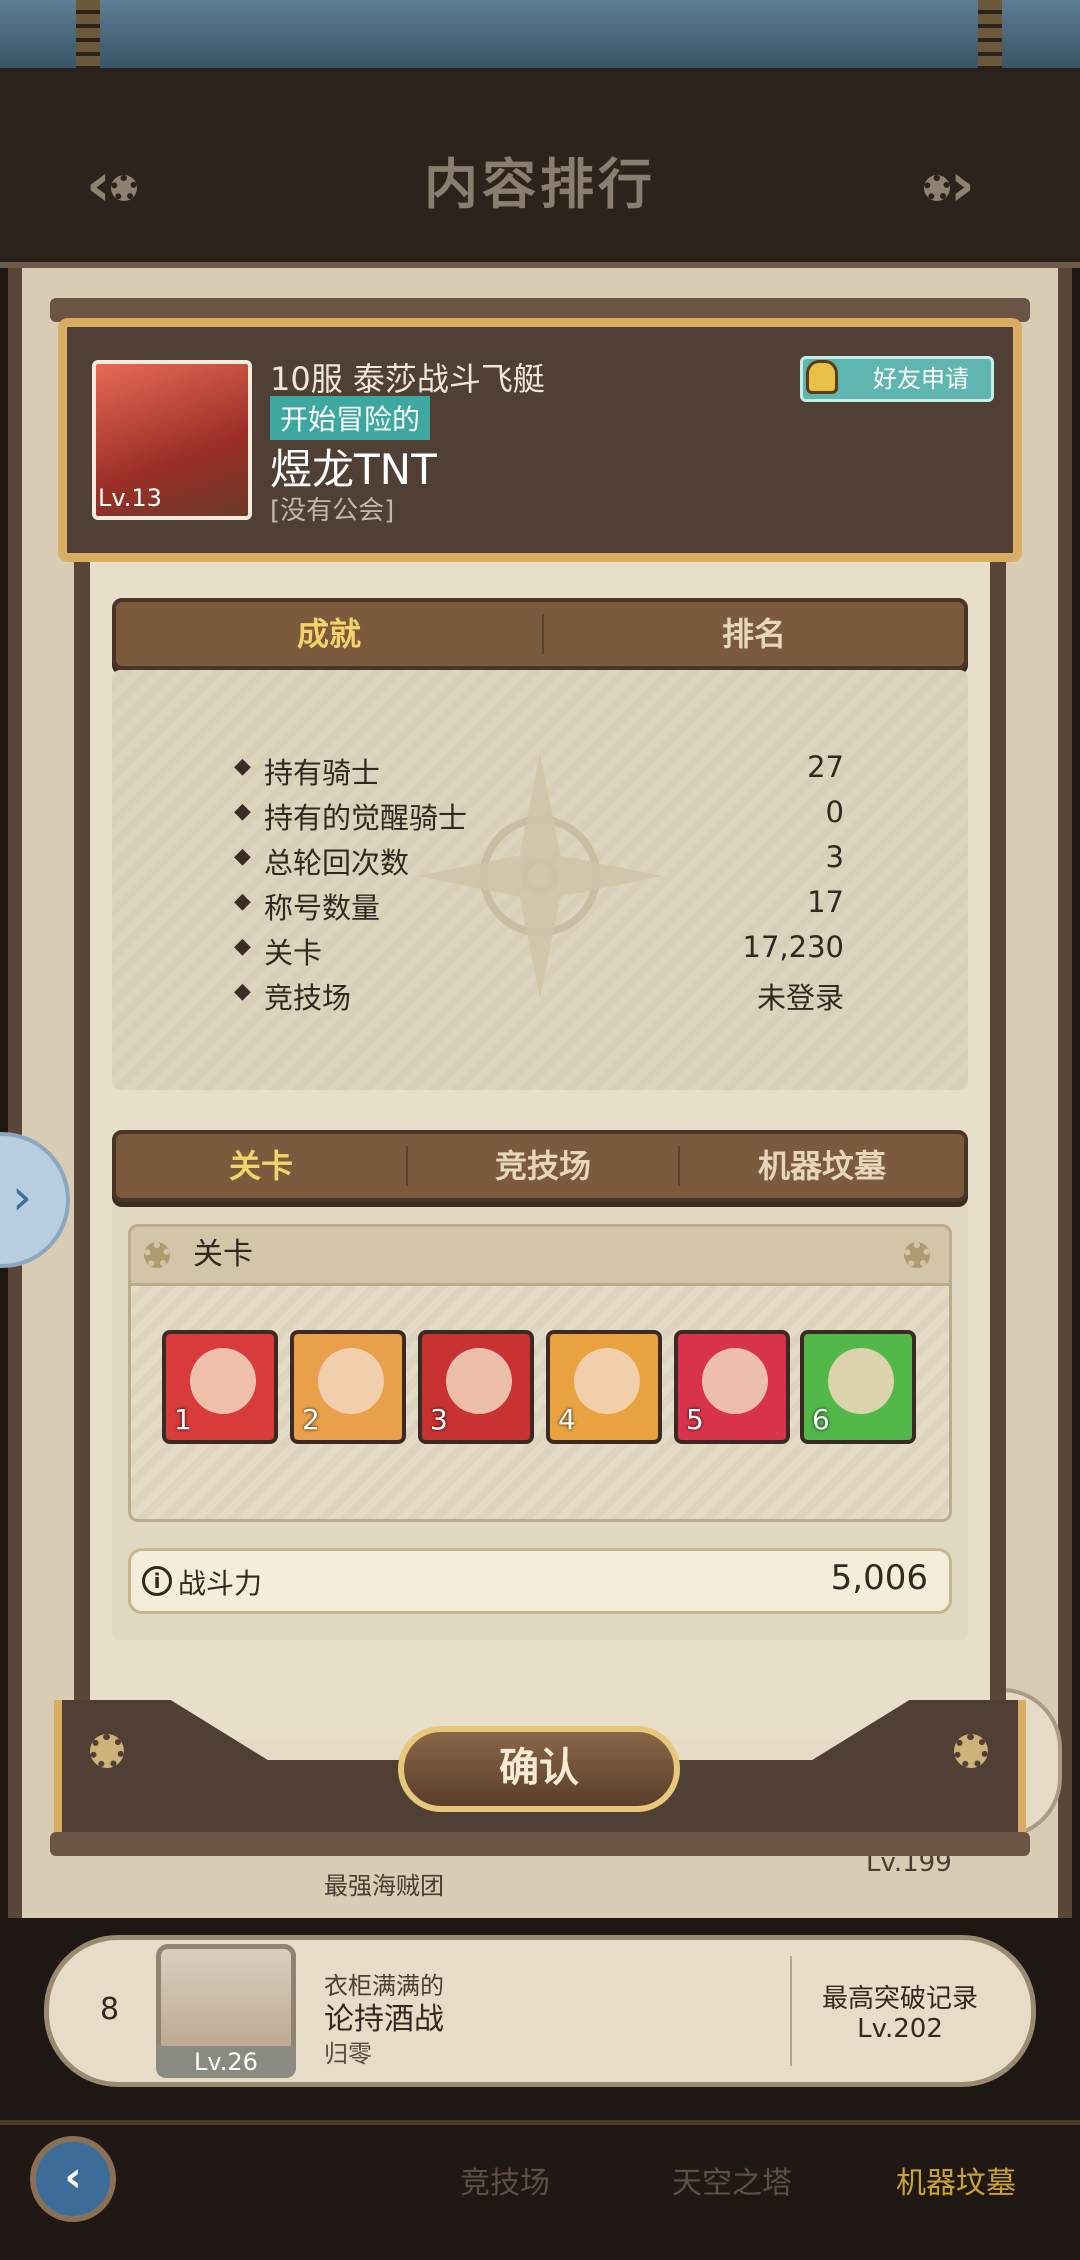  Describe the element at coordinates (130, 498) in the screenshot. I see `avatar-level: Lv.13` at that location.